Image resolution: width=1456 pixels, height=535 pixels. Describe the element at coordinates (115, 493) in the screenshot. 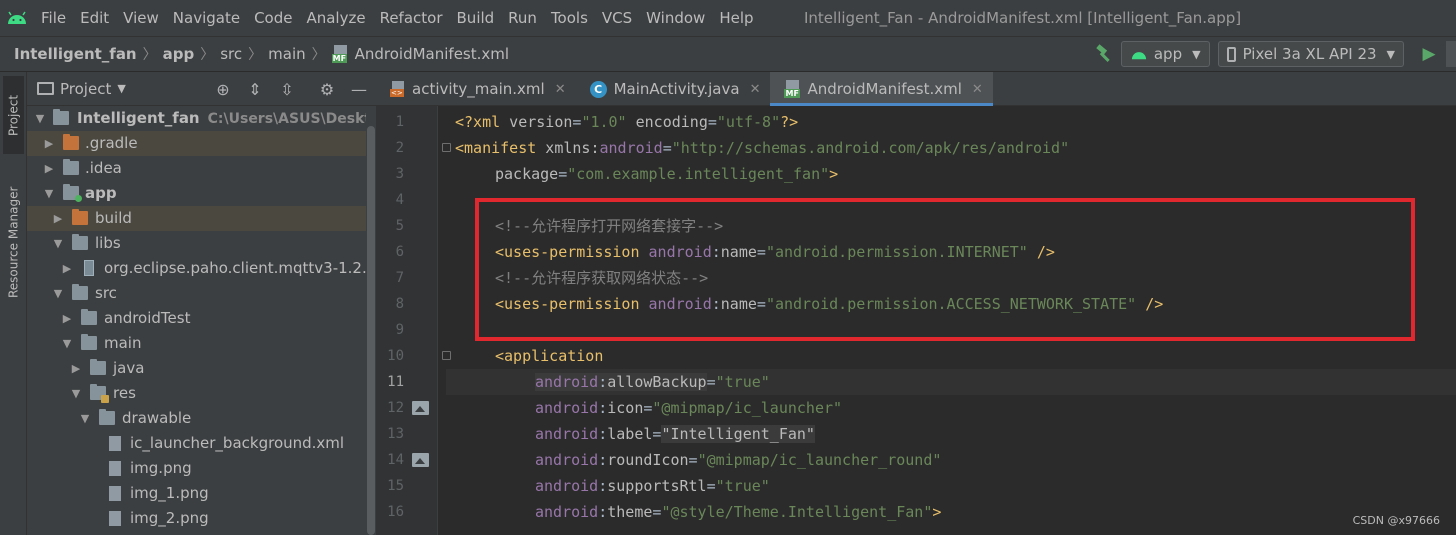

I see `image-file-icon` at that location.